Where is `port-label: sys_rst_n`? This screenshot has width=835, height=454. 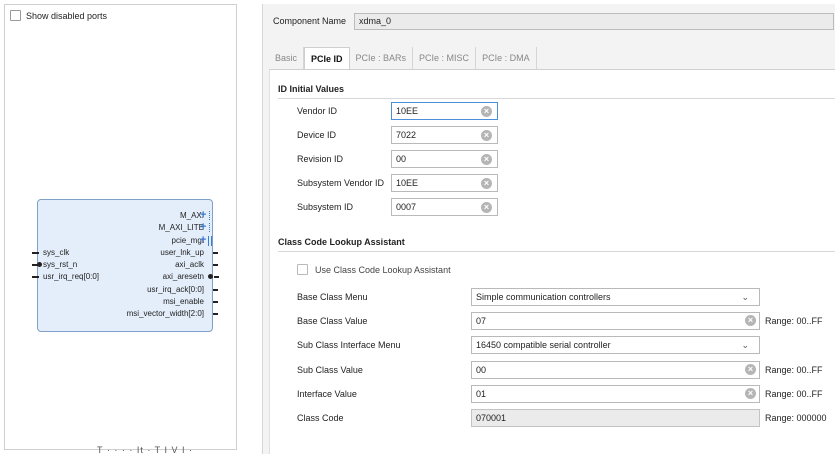 port-label: sys_rst_n is located at coordinates (60, 264).